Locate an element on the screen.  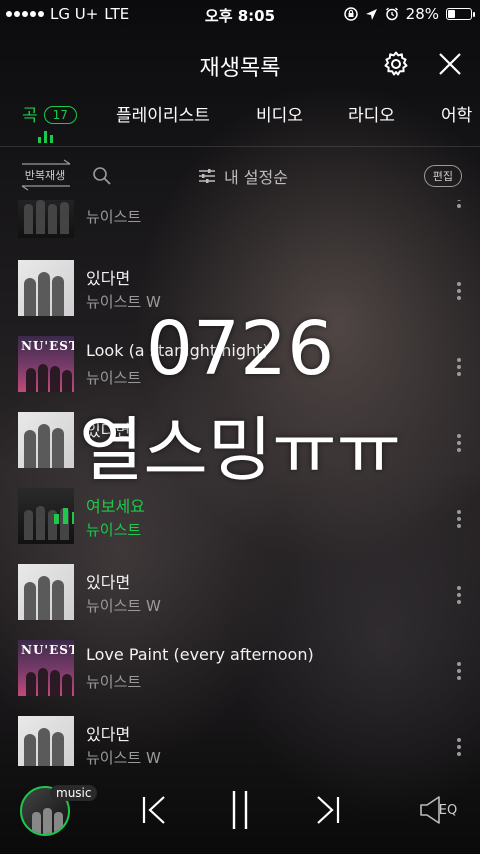
eq-button: EQ is located at coordinates (438, 810).